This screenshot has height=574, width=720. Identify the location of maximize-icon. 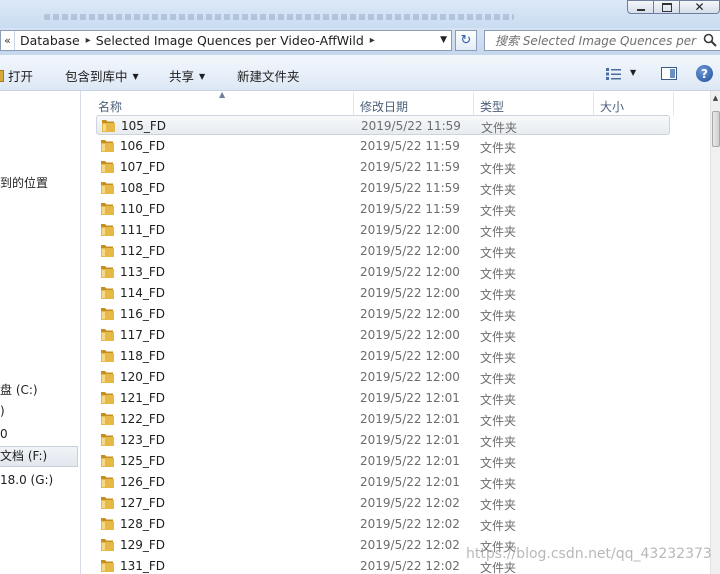
(666, 7).